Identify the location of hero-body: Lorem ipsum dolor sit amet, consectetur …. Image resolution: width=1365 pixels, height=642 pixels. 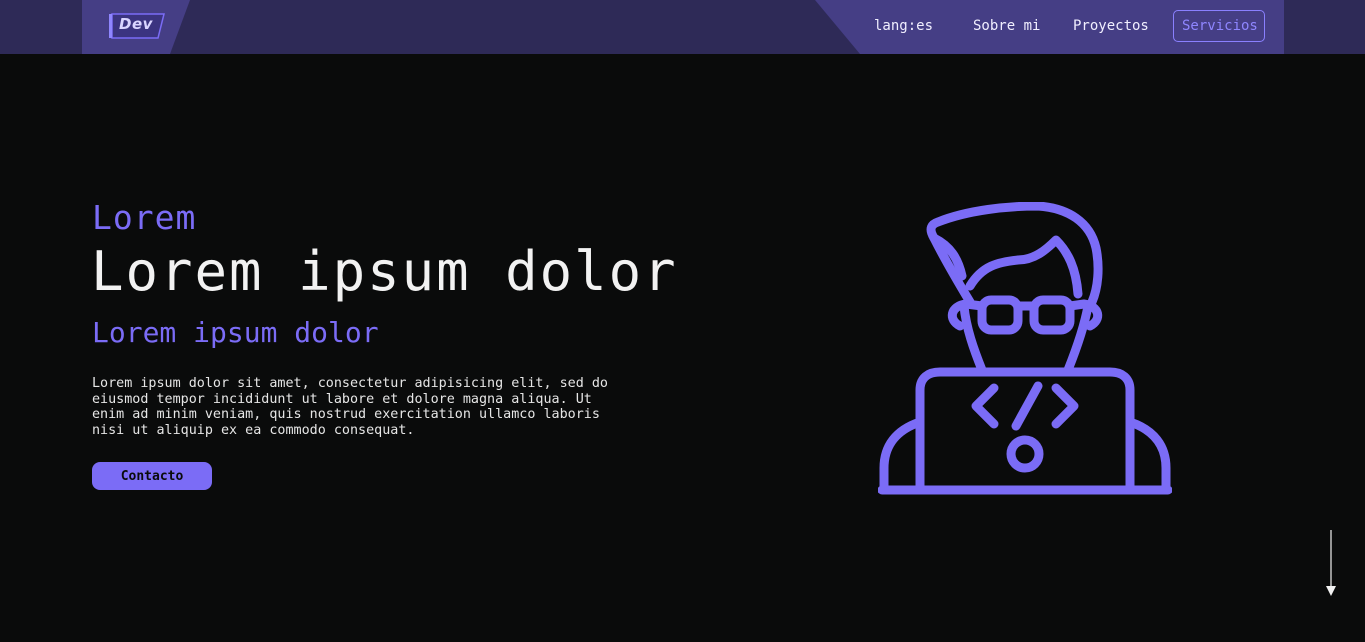
(350, 407).